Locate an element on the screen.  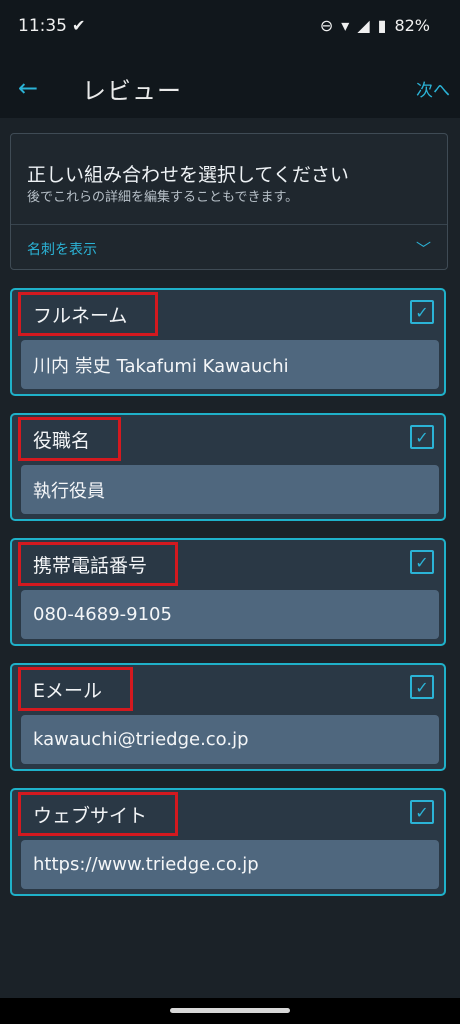
system-nav-bar is located at coordinates (230, 1011).